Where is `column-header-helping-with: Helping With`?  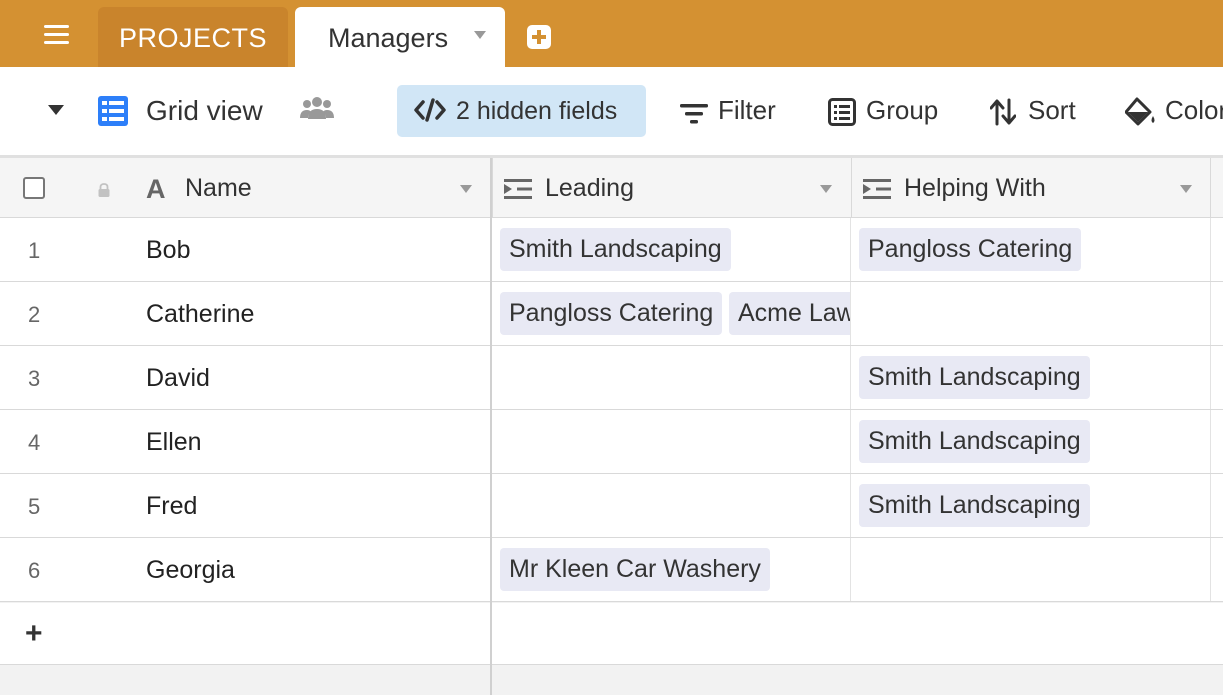 column-header-helping-with: Helping With is located at coordinates (975, 188).